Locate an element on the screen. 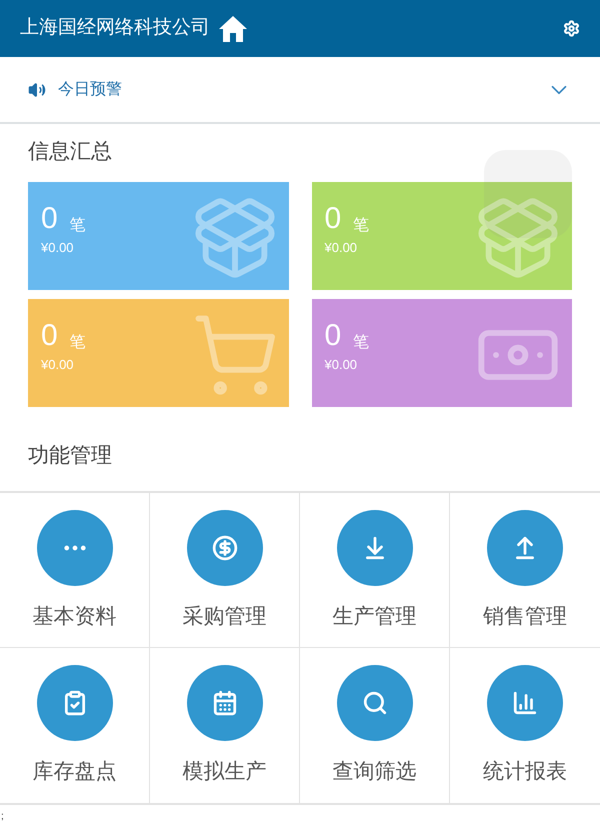  function-tile: 库存盘点 is located at coordinates (75, 725).